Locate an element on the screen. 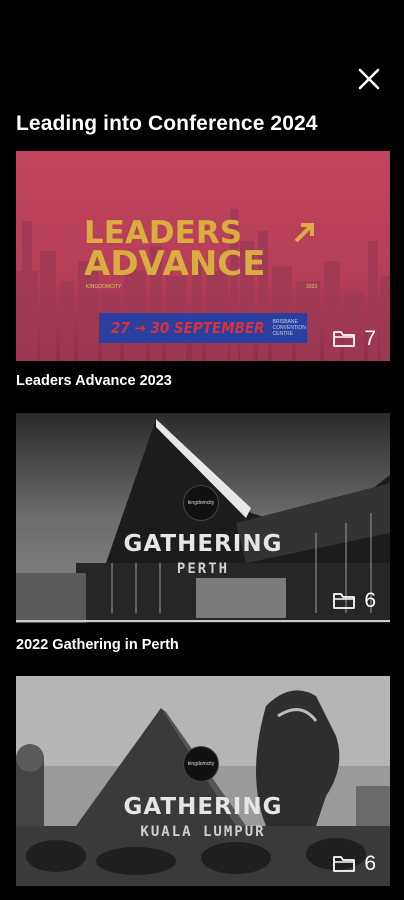 The width and height of the screenshot is (404, 900). photo-count: 7 is located at coordinates (354, 339).